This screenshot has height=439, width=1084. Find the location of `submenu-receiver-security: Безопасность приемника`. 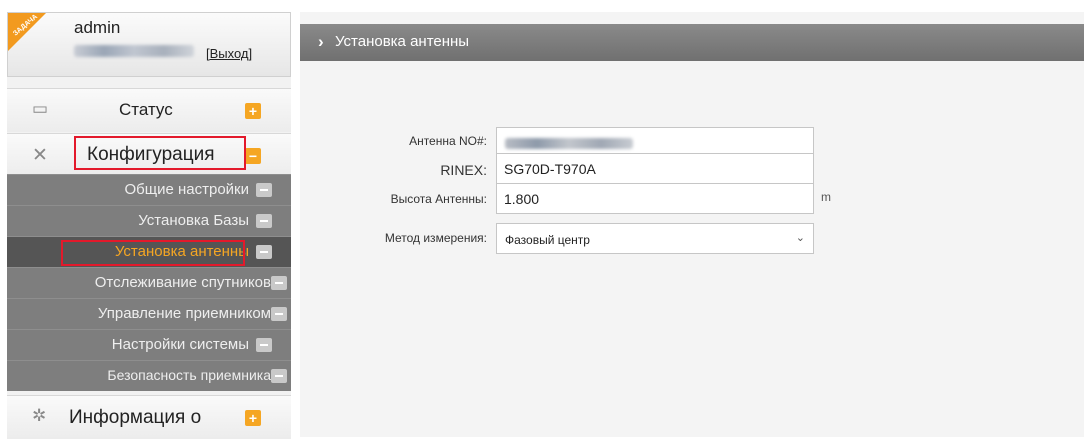

submenu-receiver-security: Безопасность приемника is located at coordinates (149, 375).